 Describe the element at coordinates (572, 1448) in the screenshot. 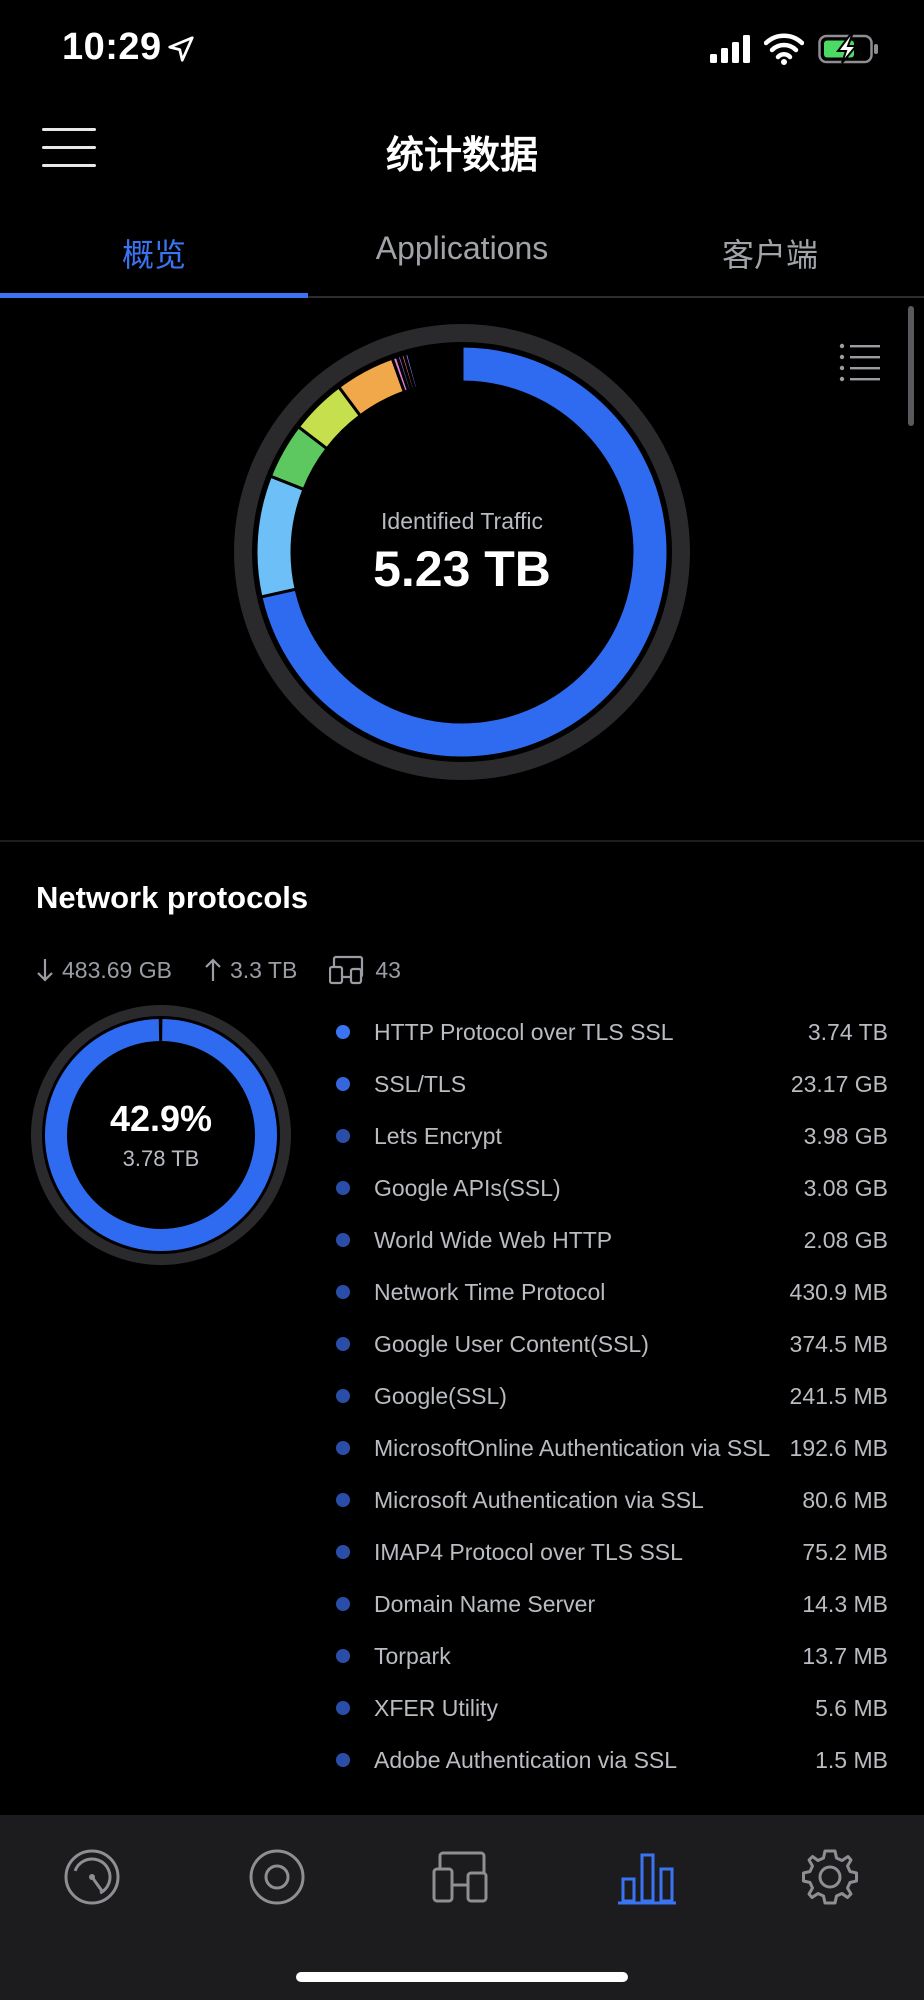

I see `protocol-name: MicrosoftOnline Authentication via SSL` at that location.